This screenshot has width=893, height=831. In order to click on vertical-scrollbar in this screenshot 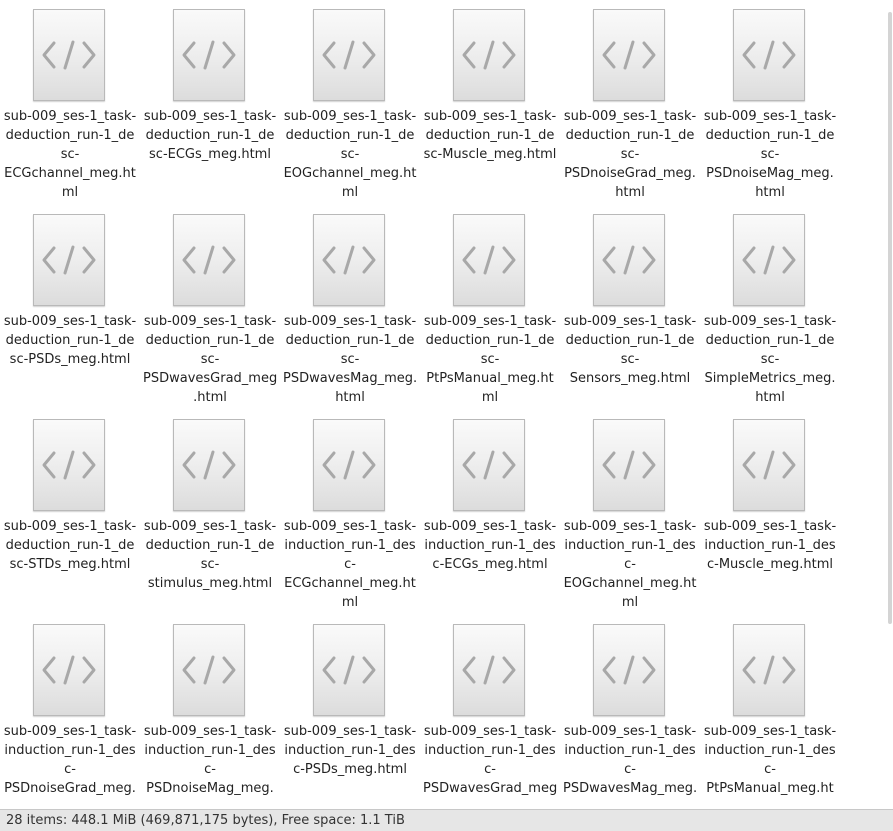, I will do `click(890, 404)`.